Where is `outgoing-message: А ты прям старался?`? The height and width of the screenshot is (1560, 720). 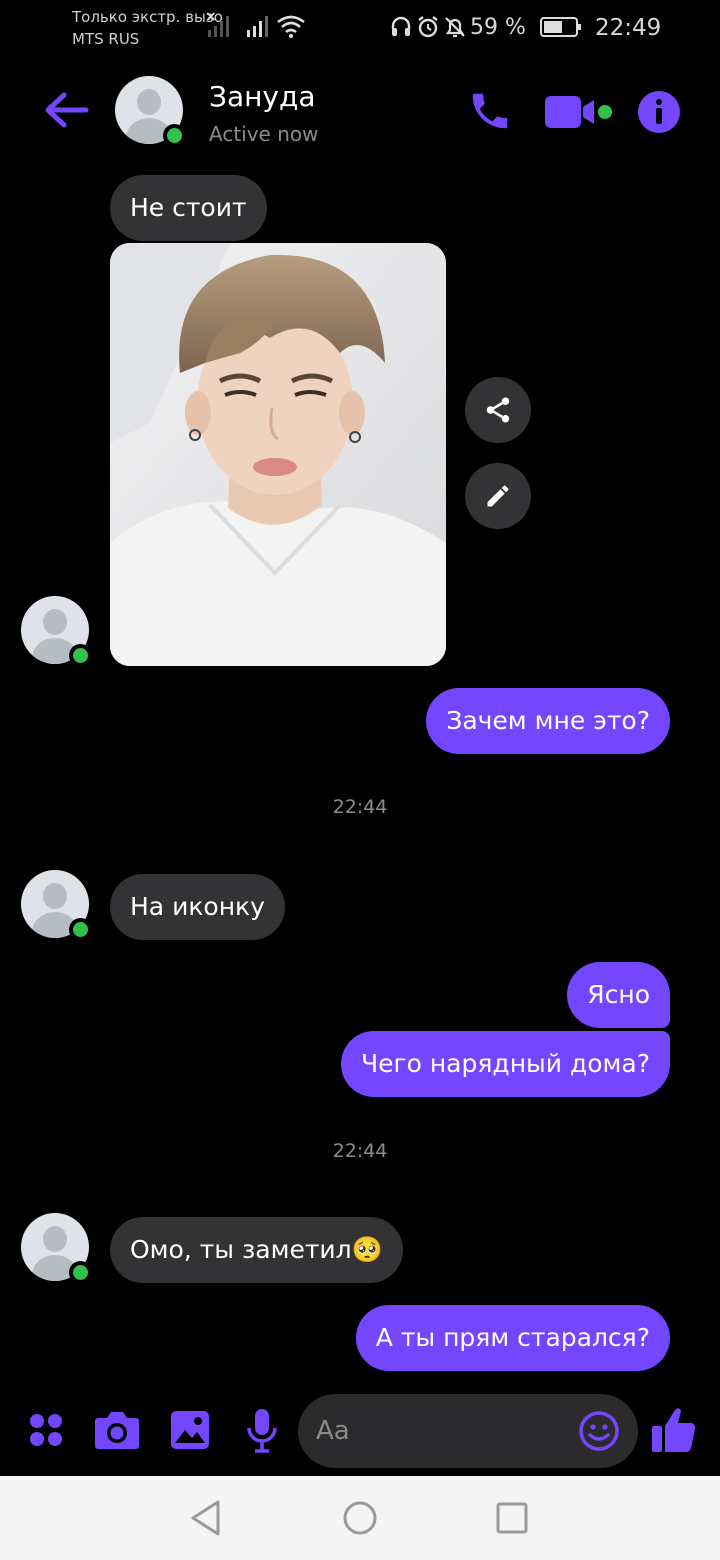
outgoing-message: А ты прям старался? is located at coordinates (512, 1338).